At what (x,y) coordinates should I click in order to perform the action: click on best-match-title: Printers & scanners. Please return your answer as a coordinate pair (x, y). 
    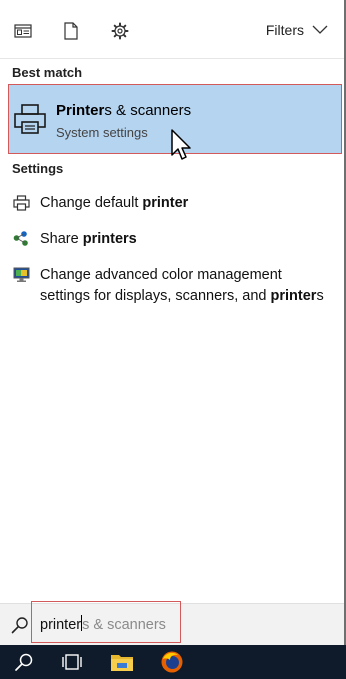
    Looking at the image, I should click on (124, 110).